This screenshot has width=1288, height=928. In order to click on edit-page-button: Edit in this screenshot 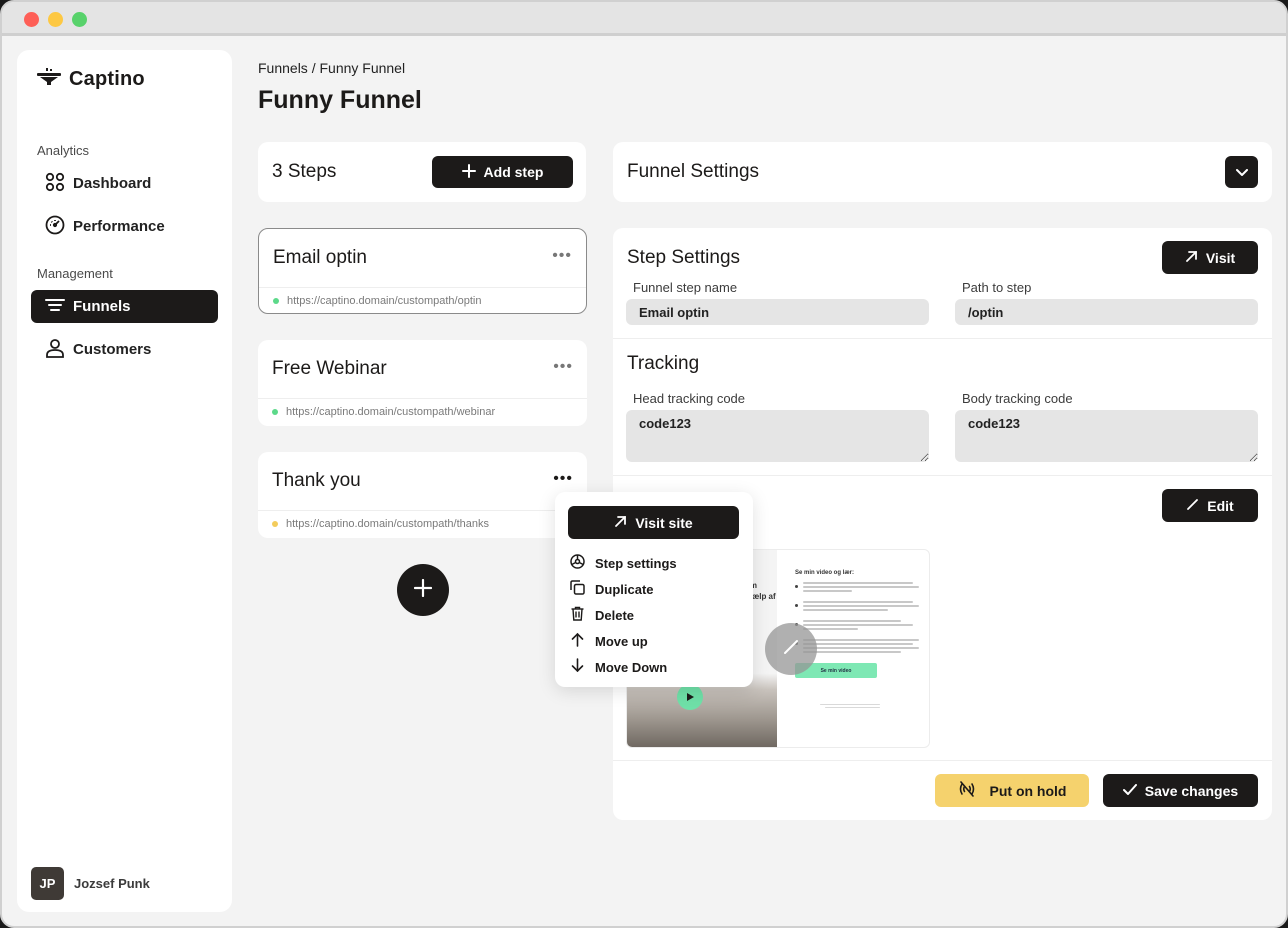, I will do `click(1210, 505)`.